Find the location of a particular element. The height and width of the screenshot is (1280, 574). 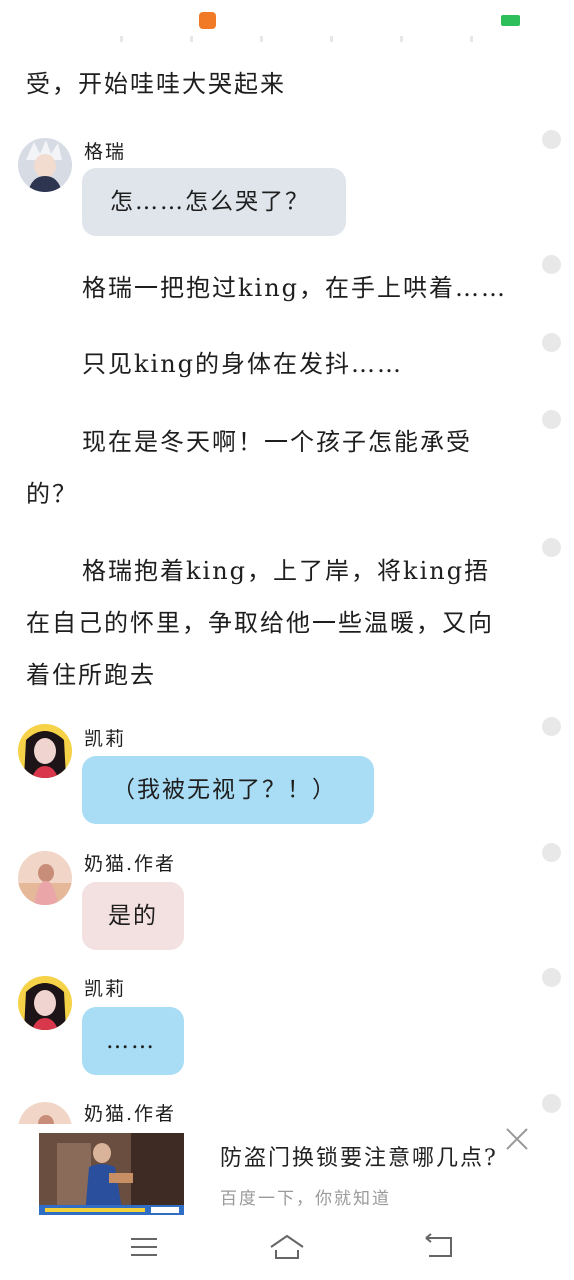

ad-title: 防盗门换锁要注意哪几点? is located at coordinates (359, 1156).